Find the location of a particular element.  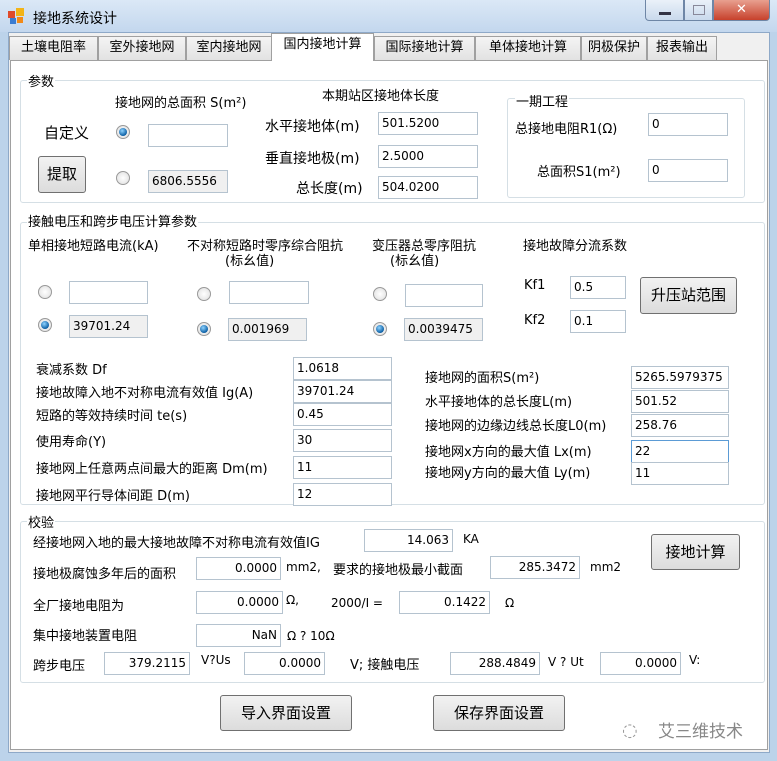

step-voltage-label: 跨步电压 is located at coordinates (59, 666).